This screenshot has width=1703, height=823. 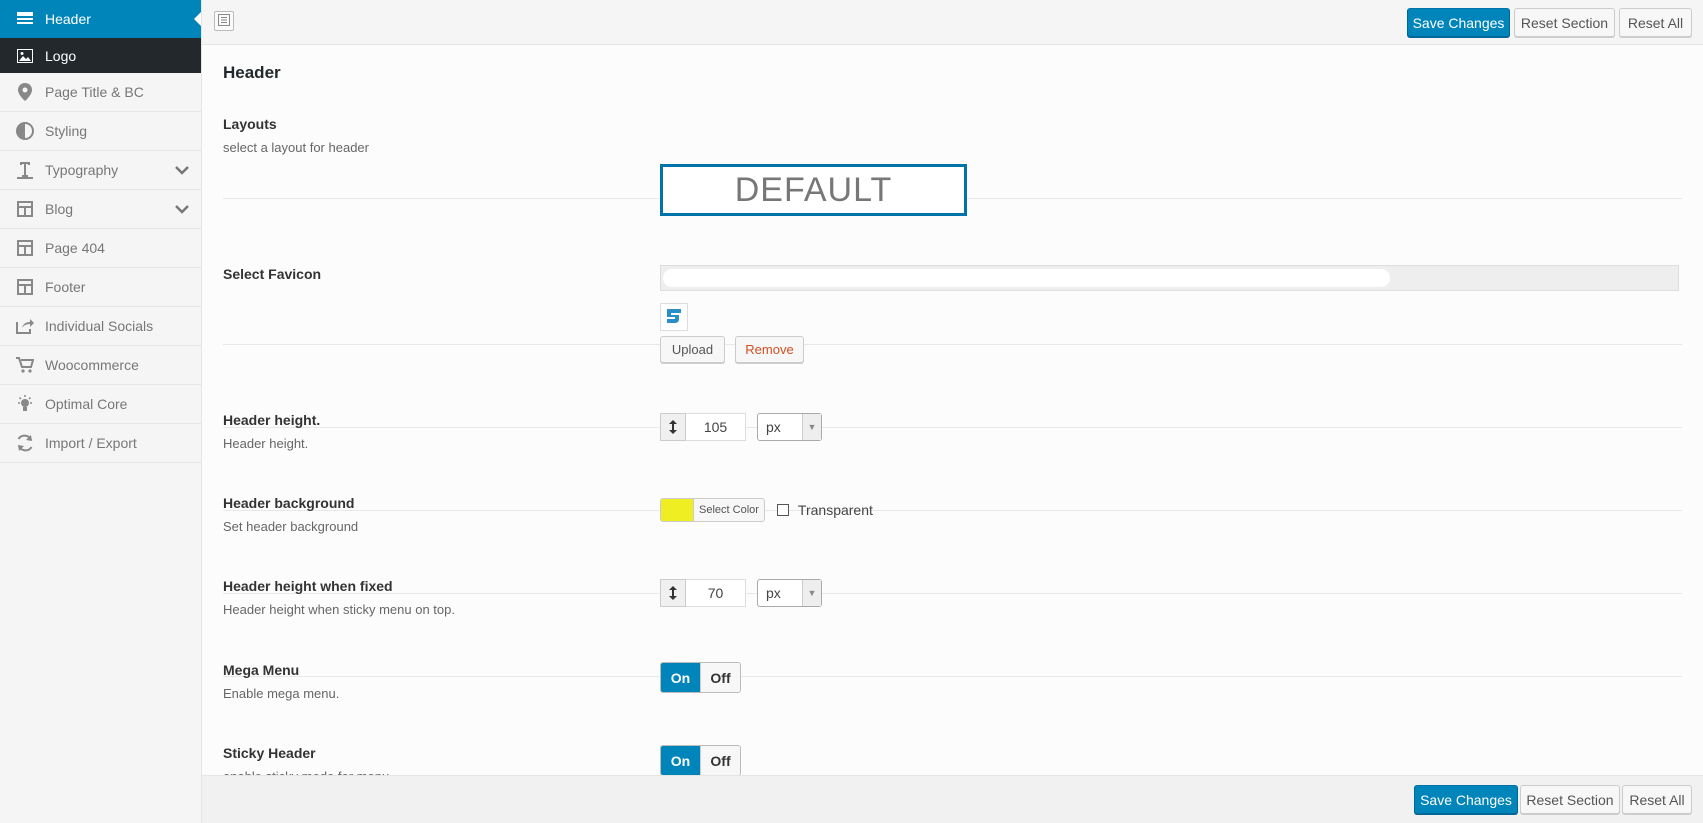 What do you see at coordinates (86, 404) in the screenshot?
I see `sidebar-item-label: Optimal Core` at bounding box center [86, 404].